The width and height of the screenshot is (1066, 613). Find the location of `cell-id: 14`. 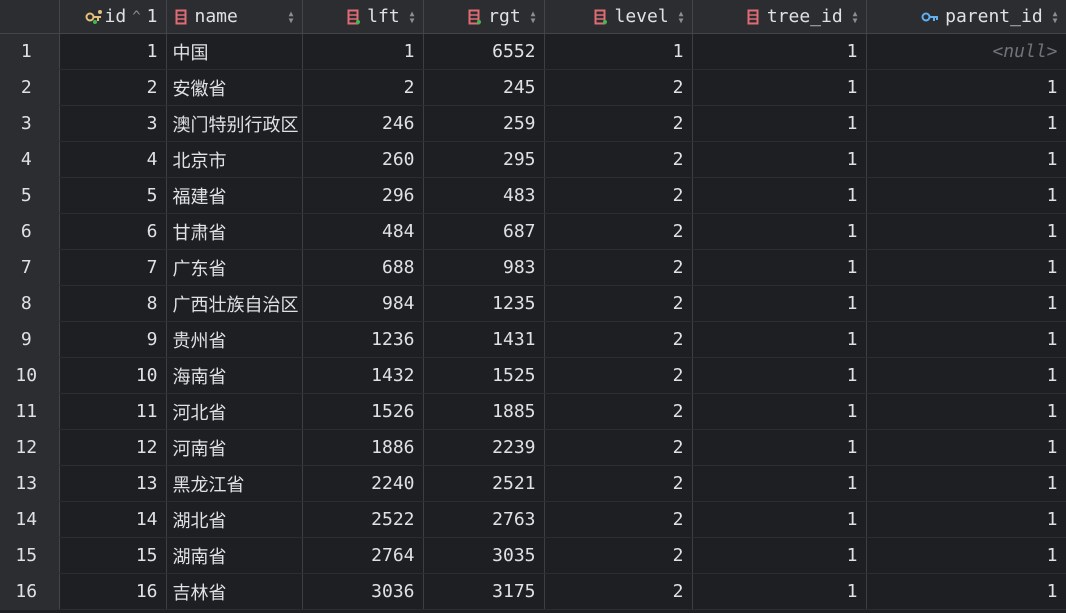

cell-id: 14 is located at coordinates (113, 519).